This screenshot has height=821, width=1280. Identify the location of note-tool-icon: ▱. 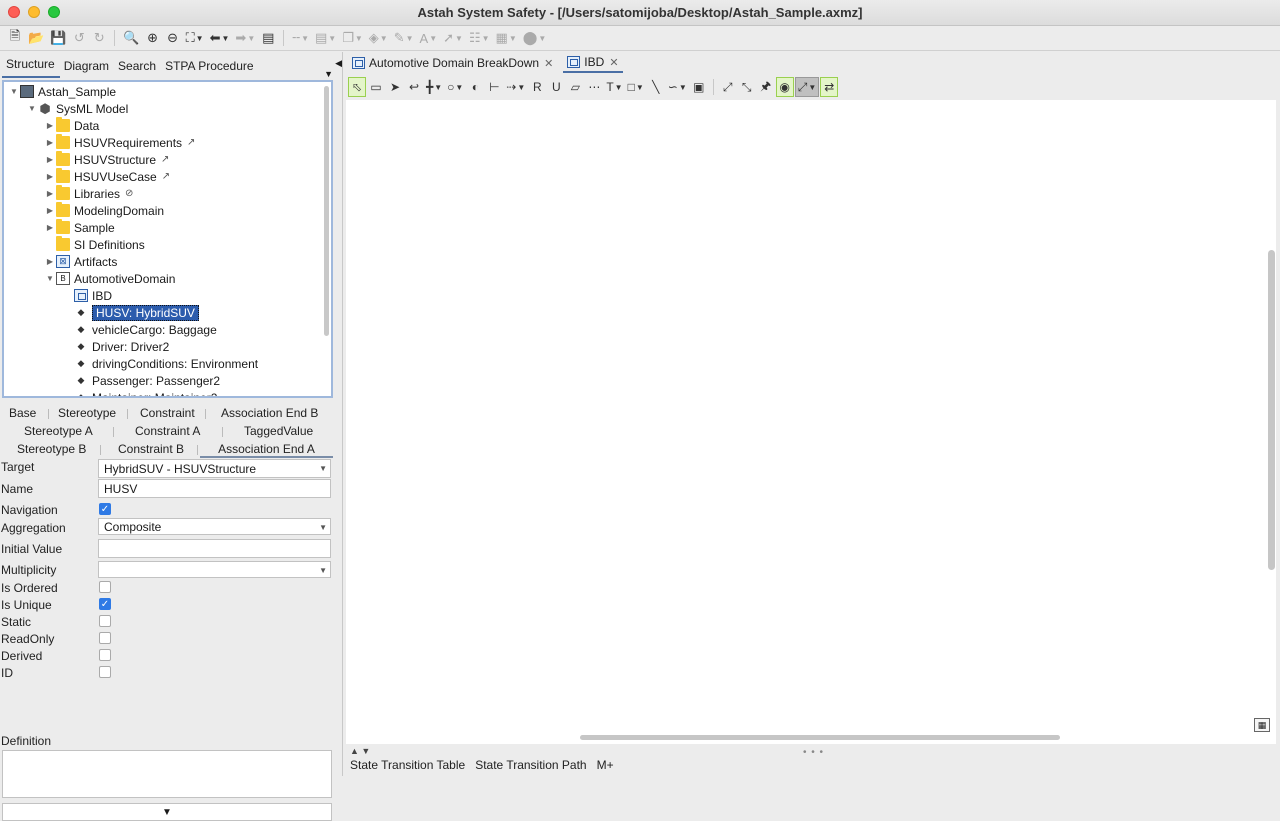
(575, 87).